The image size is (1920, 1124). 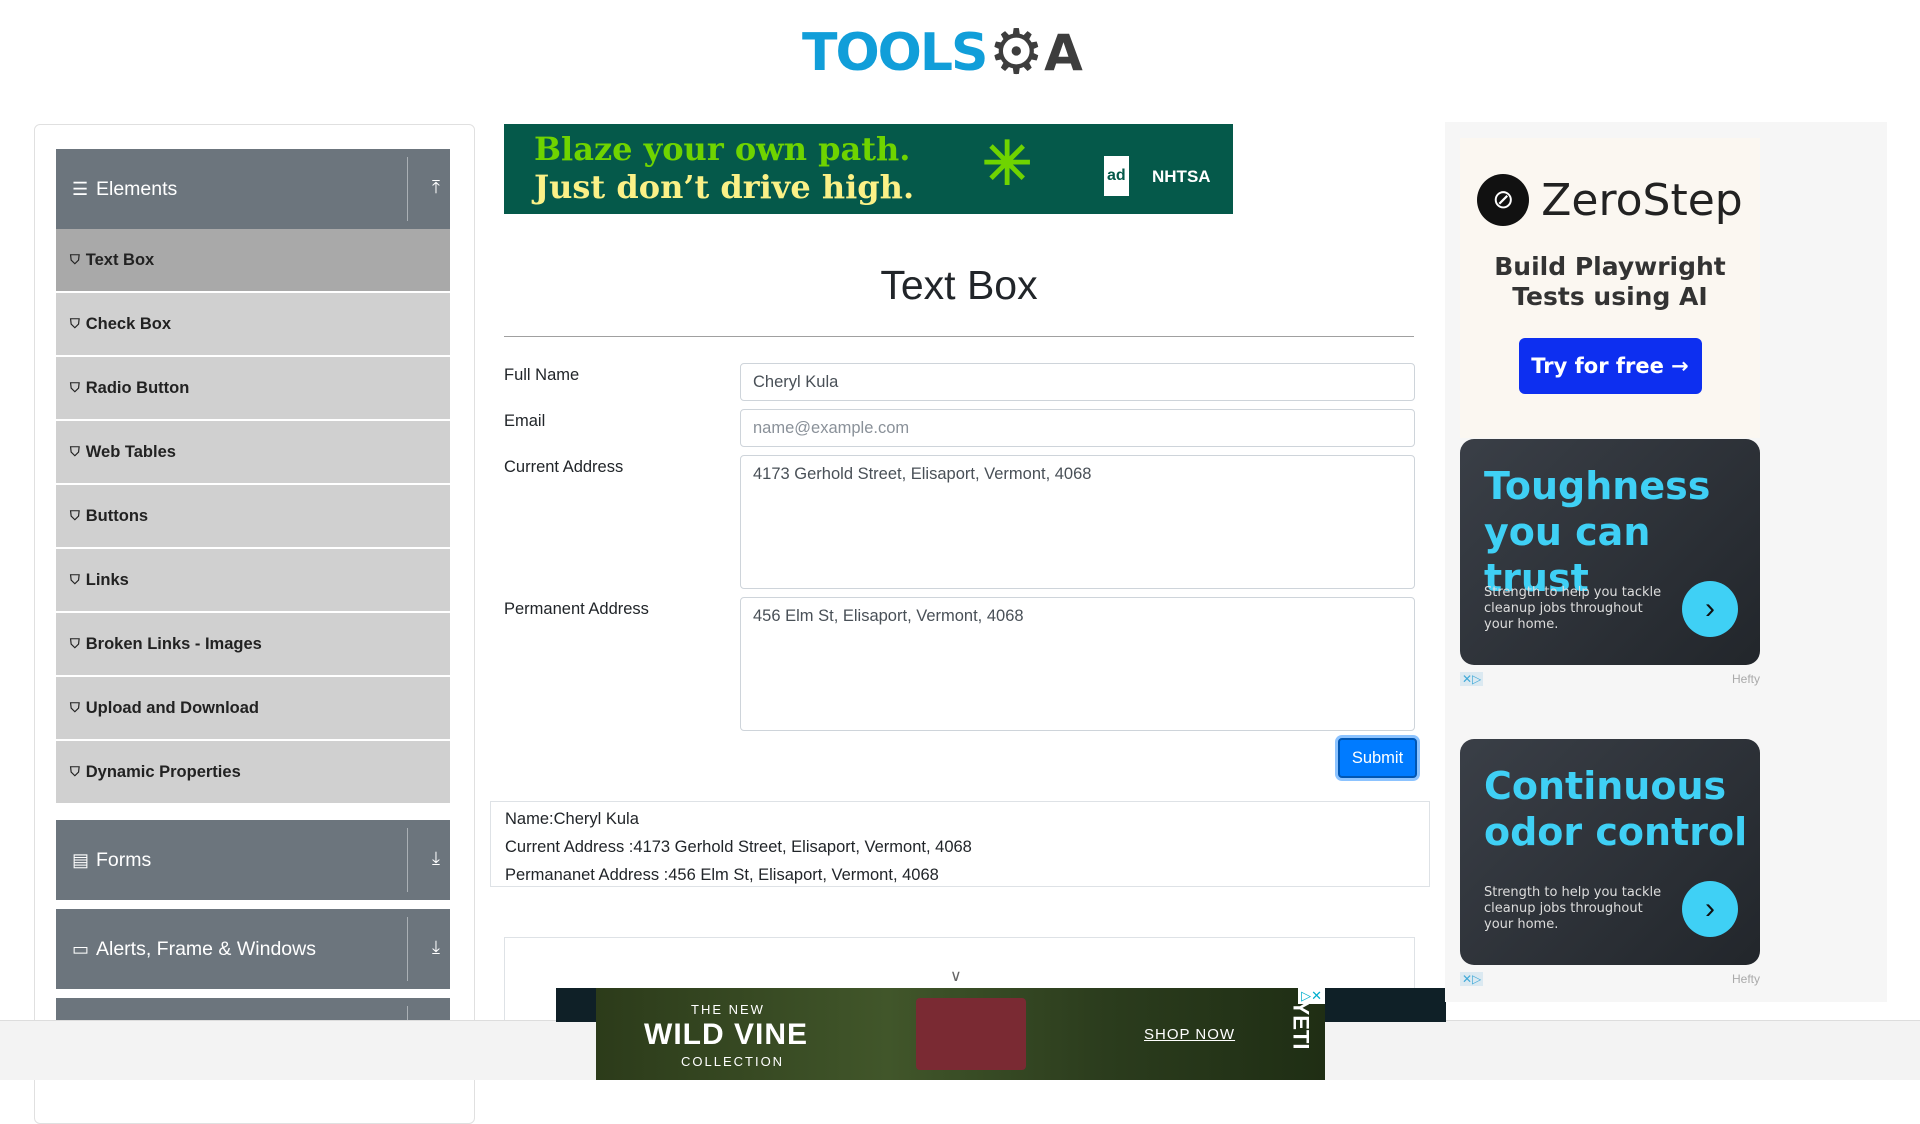 What do you see at coordinates (253, 860) in the screenshot?
I see `sidebar-group-forms: ▤ Forms ⤓` at bounding box center [253, 860].